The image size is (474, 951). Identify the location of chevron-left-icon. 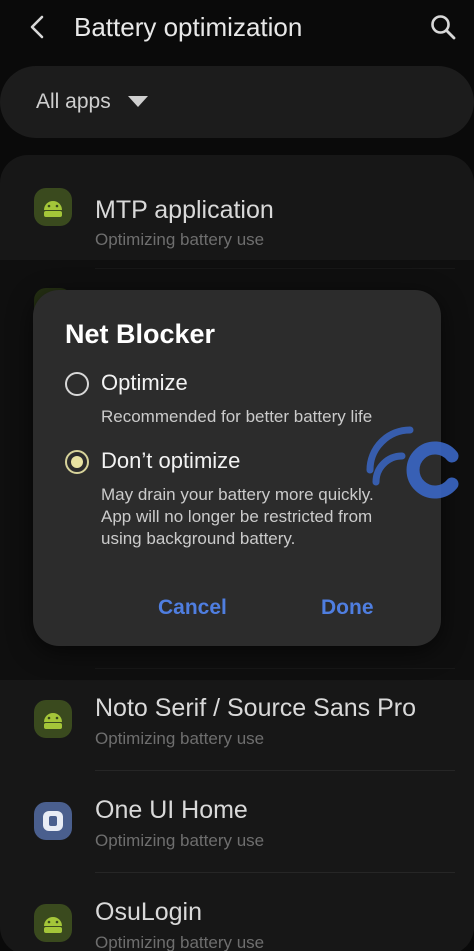
(37, 27).